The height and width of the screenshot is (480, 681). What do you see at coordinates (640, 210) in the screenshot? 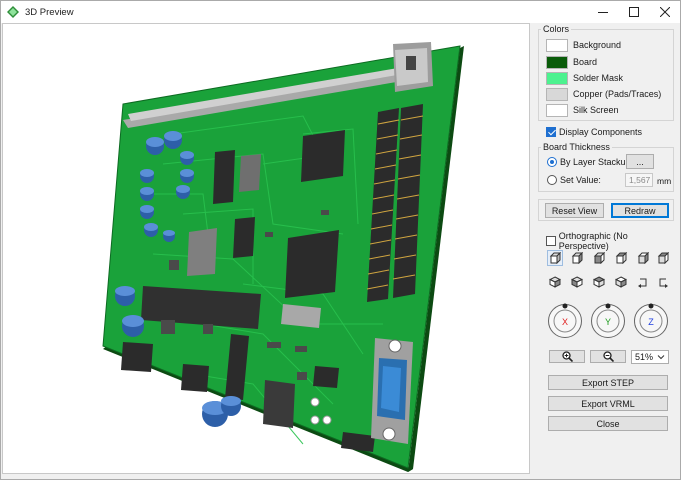
I see `redraw-button: Redraw` at bounding box center [640, 210].